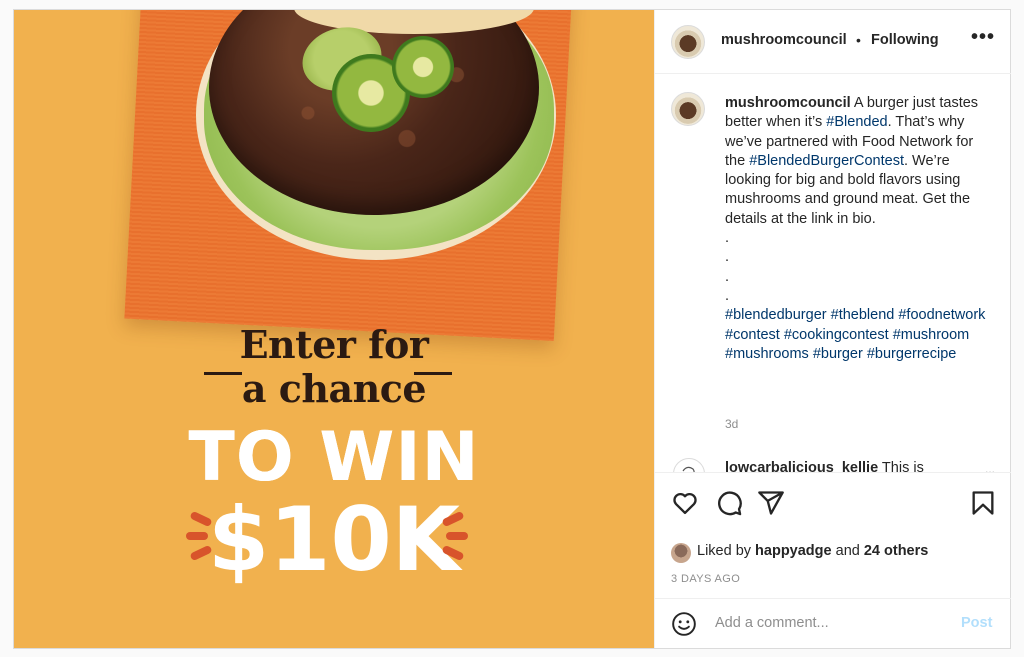 This screenshot has width=1024, height=657. I want to click on more-options-icon: •••, so click(983, 37).